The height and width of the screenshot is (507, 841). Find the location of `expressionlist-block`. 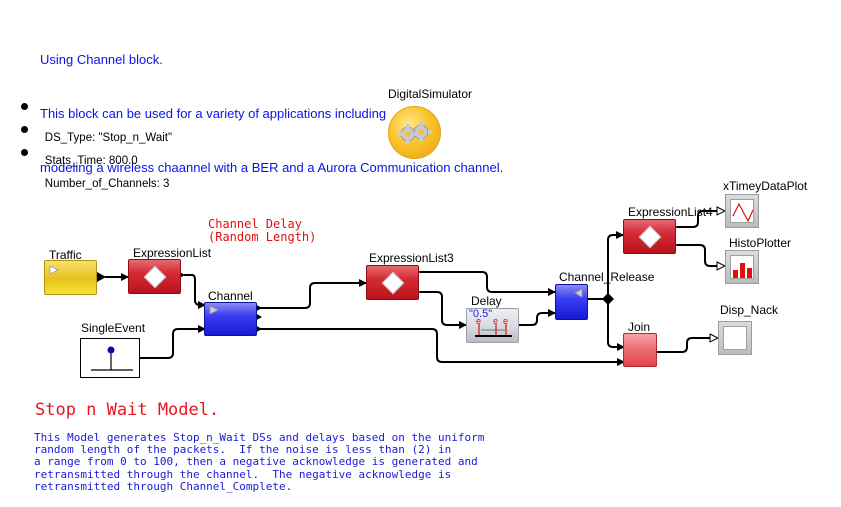

expressionlist-block is located at coordinates (154, 276).